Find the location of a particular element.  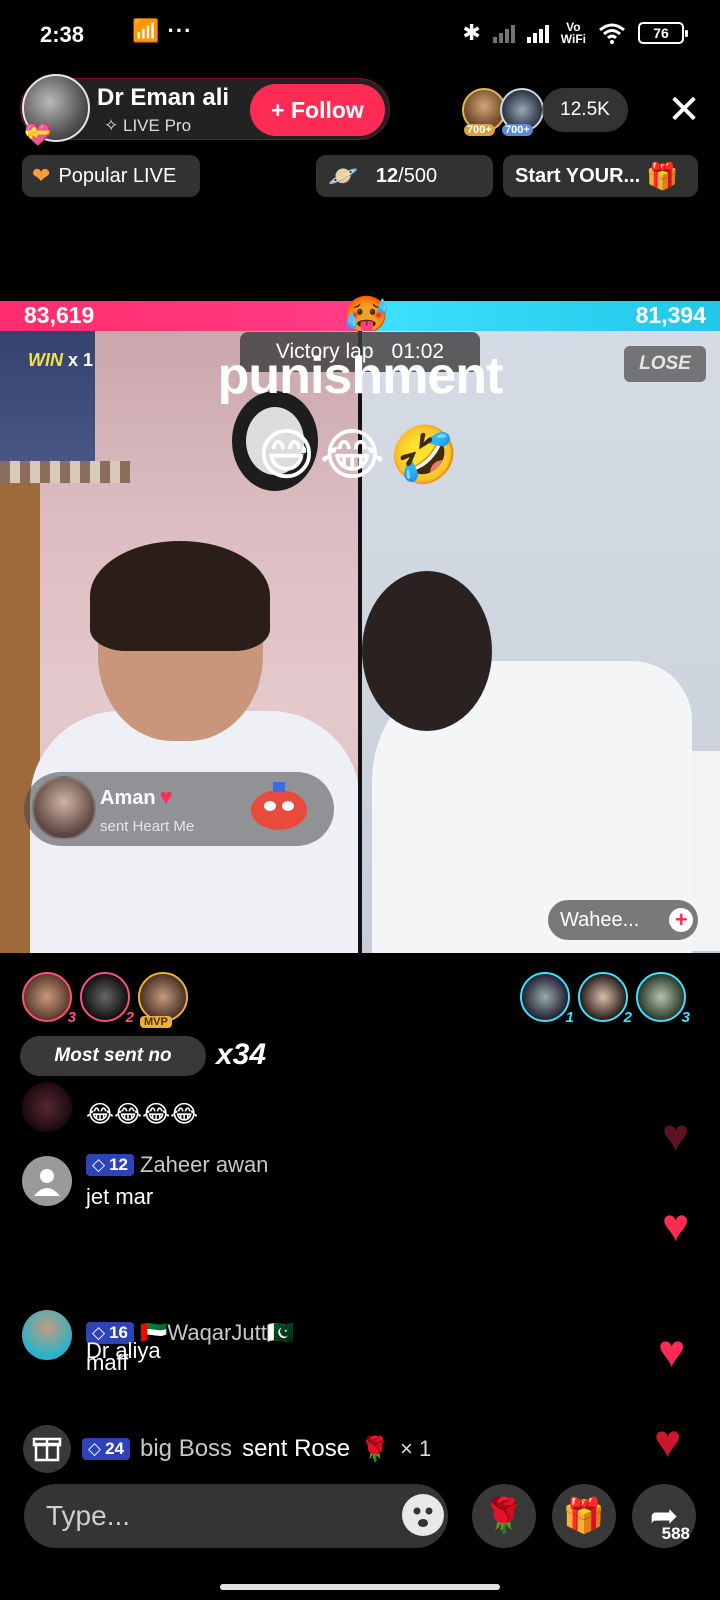

status-icons: ✱ Vo WiFi 76 is located at coordinates (575, 33).